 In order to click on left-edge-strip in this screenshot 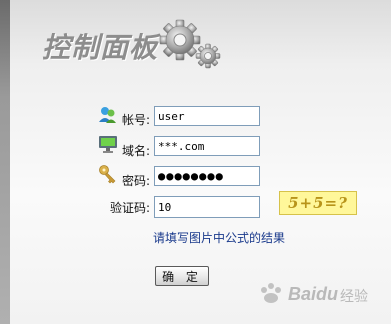, I will do `click(5, 162)`.